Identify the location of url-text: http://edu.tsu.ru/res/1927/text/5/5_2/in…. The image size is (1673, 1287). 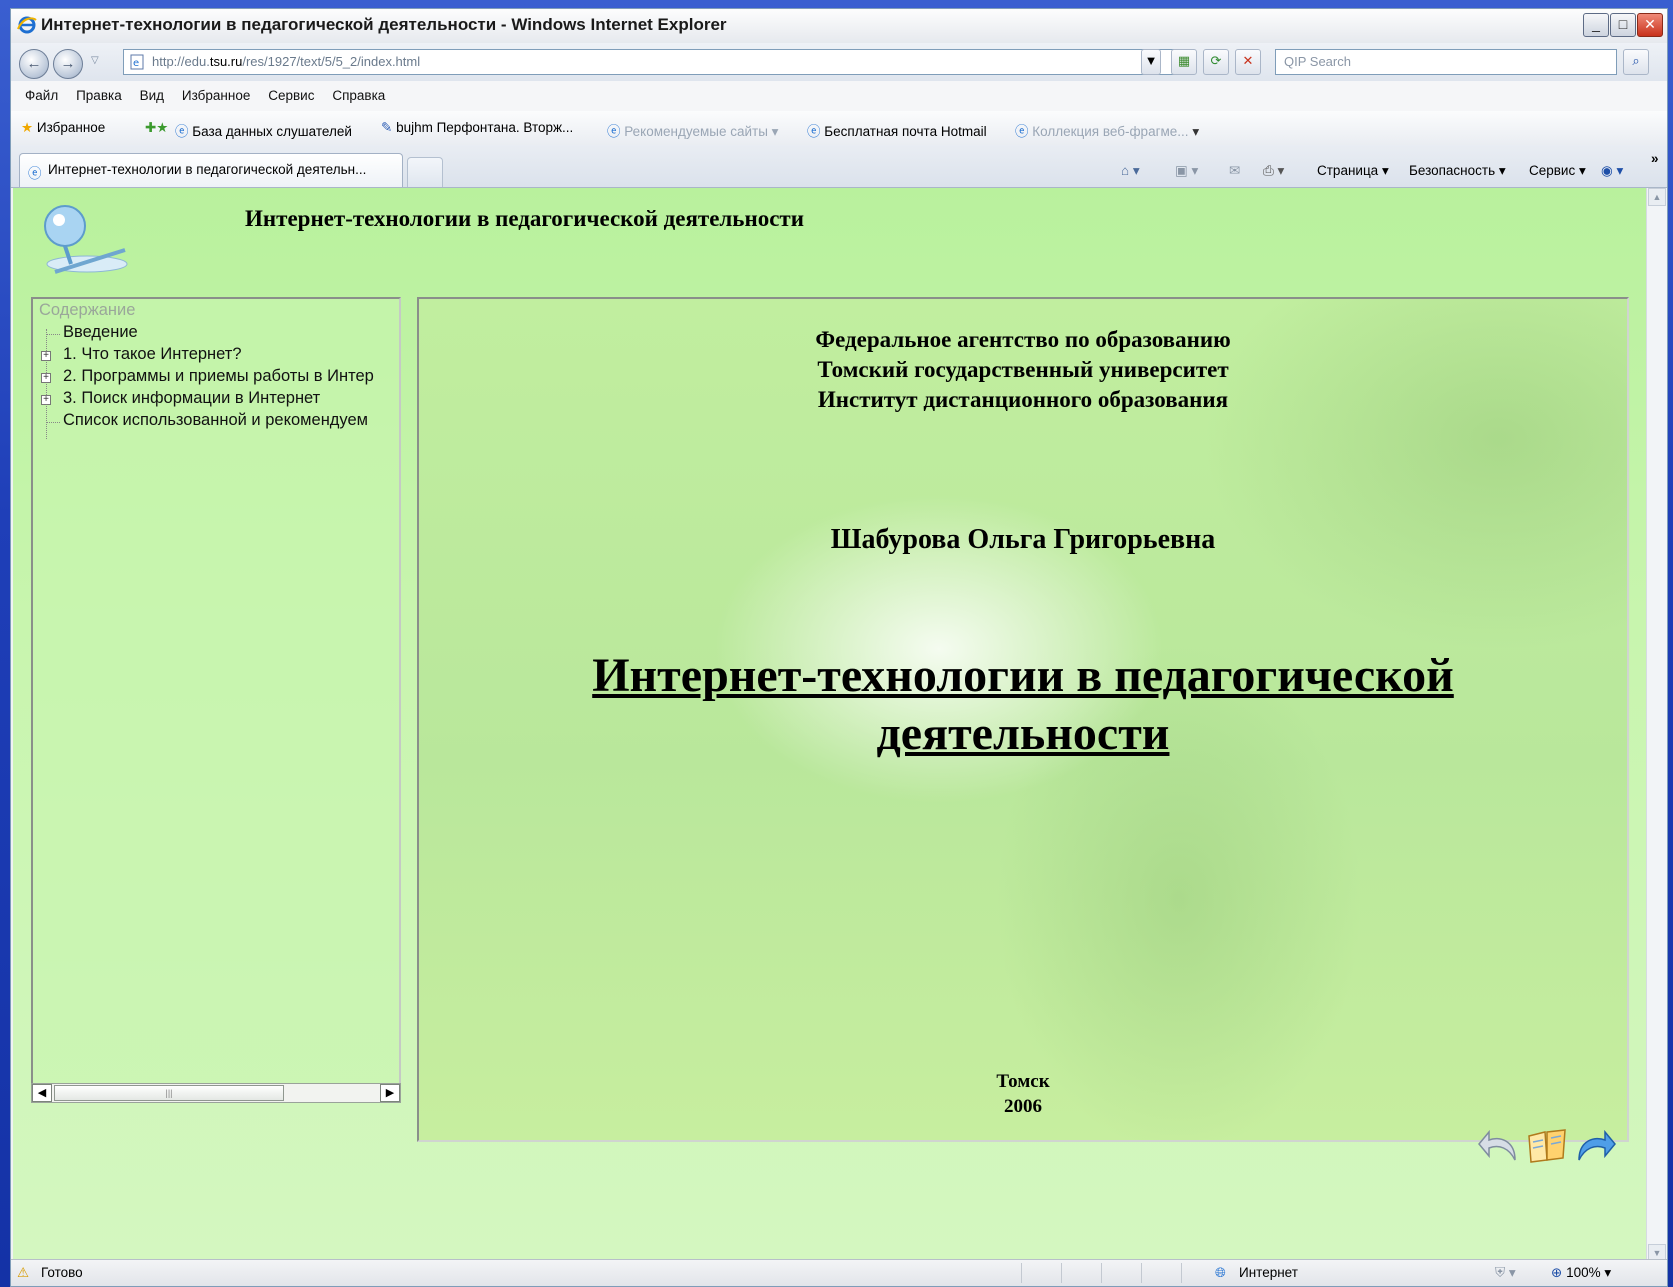
(286, 61).